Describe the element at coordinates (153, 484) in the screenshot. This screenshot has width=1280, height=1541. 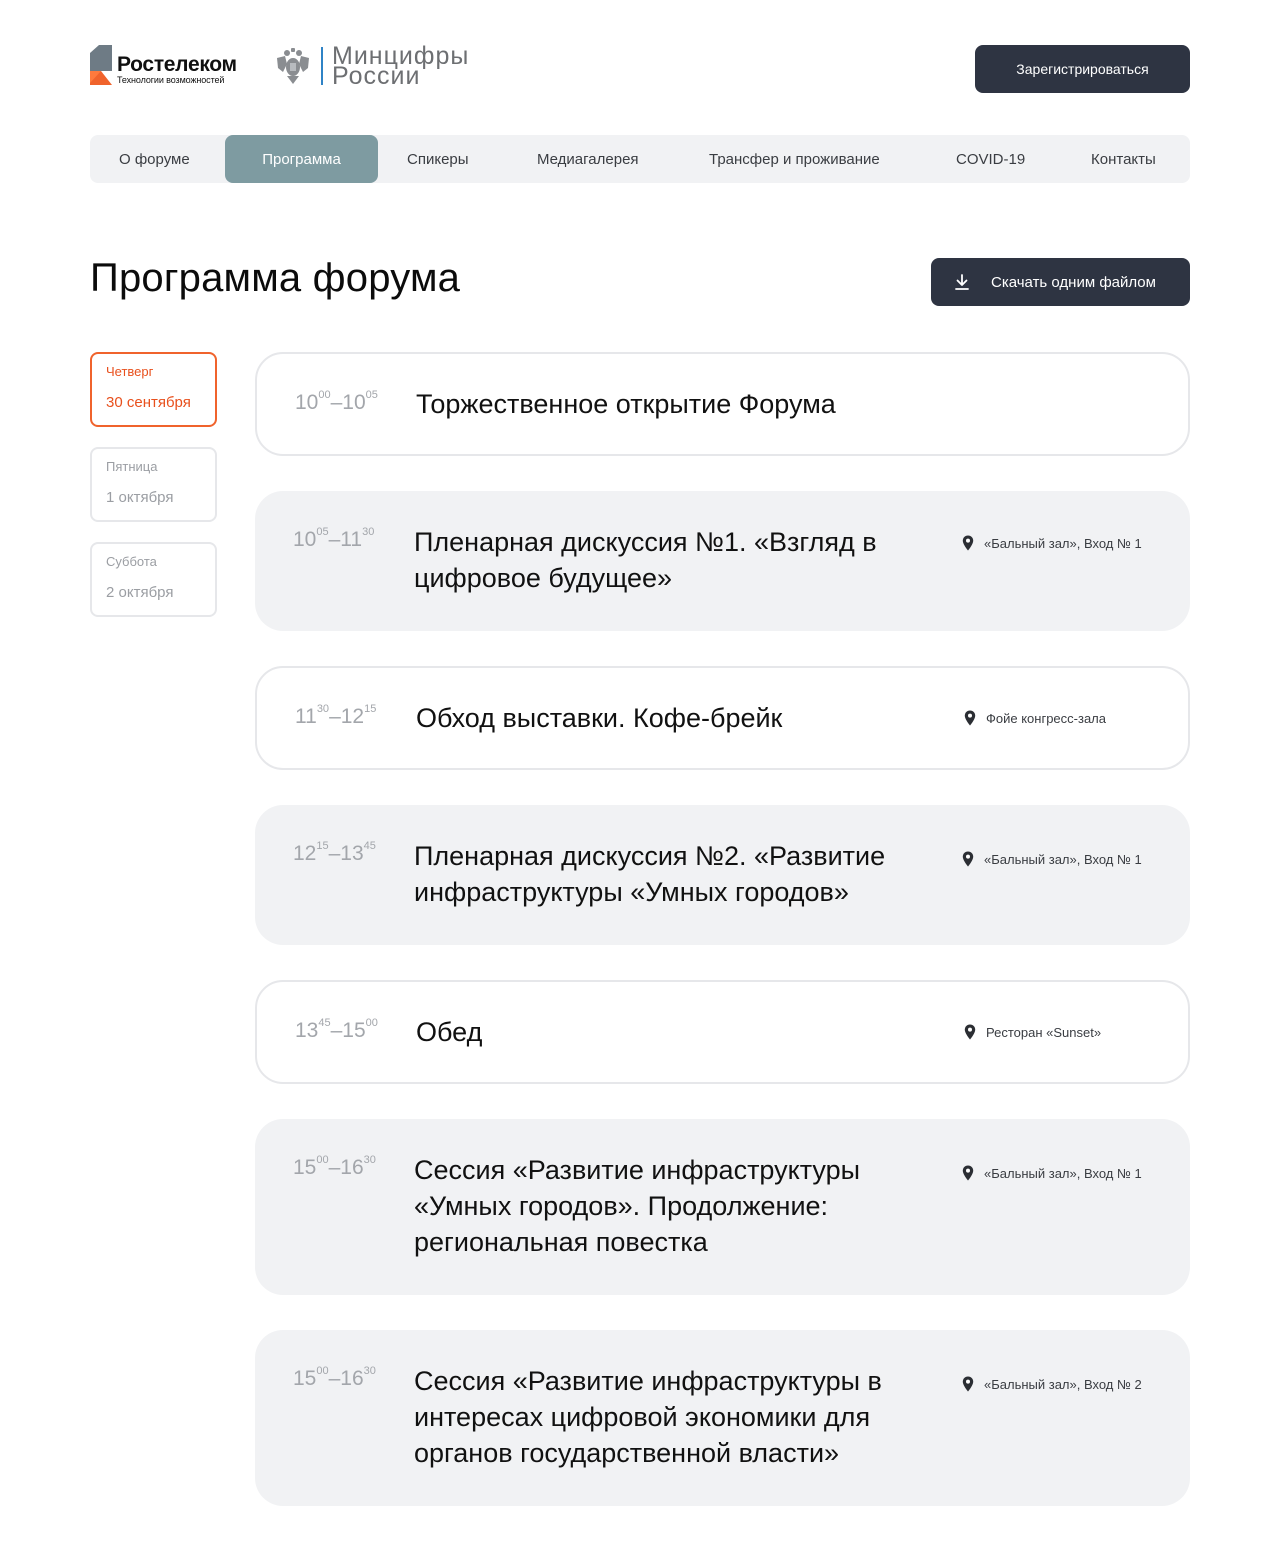
I see `day-tab-friday: Пятница 1 октября` at that location.